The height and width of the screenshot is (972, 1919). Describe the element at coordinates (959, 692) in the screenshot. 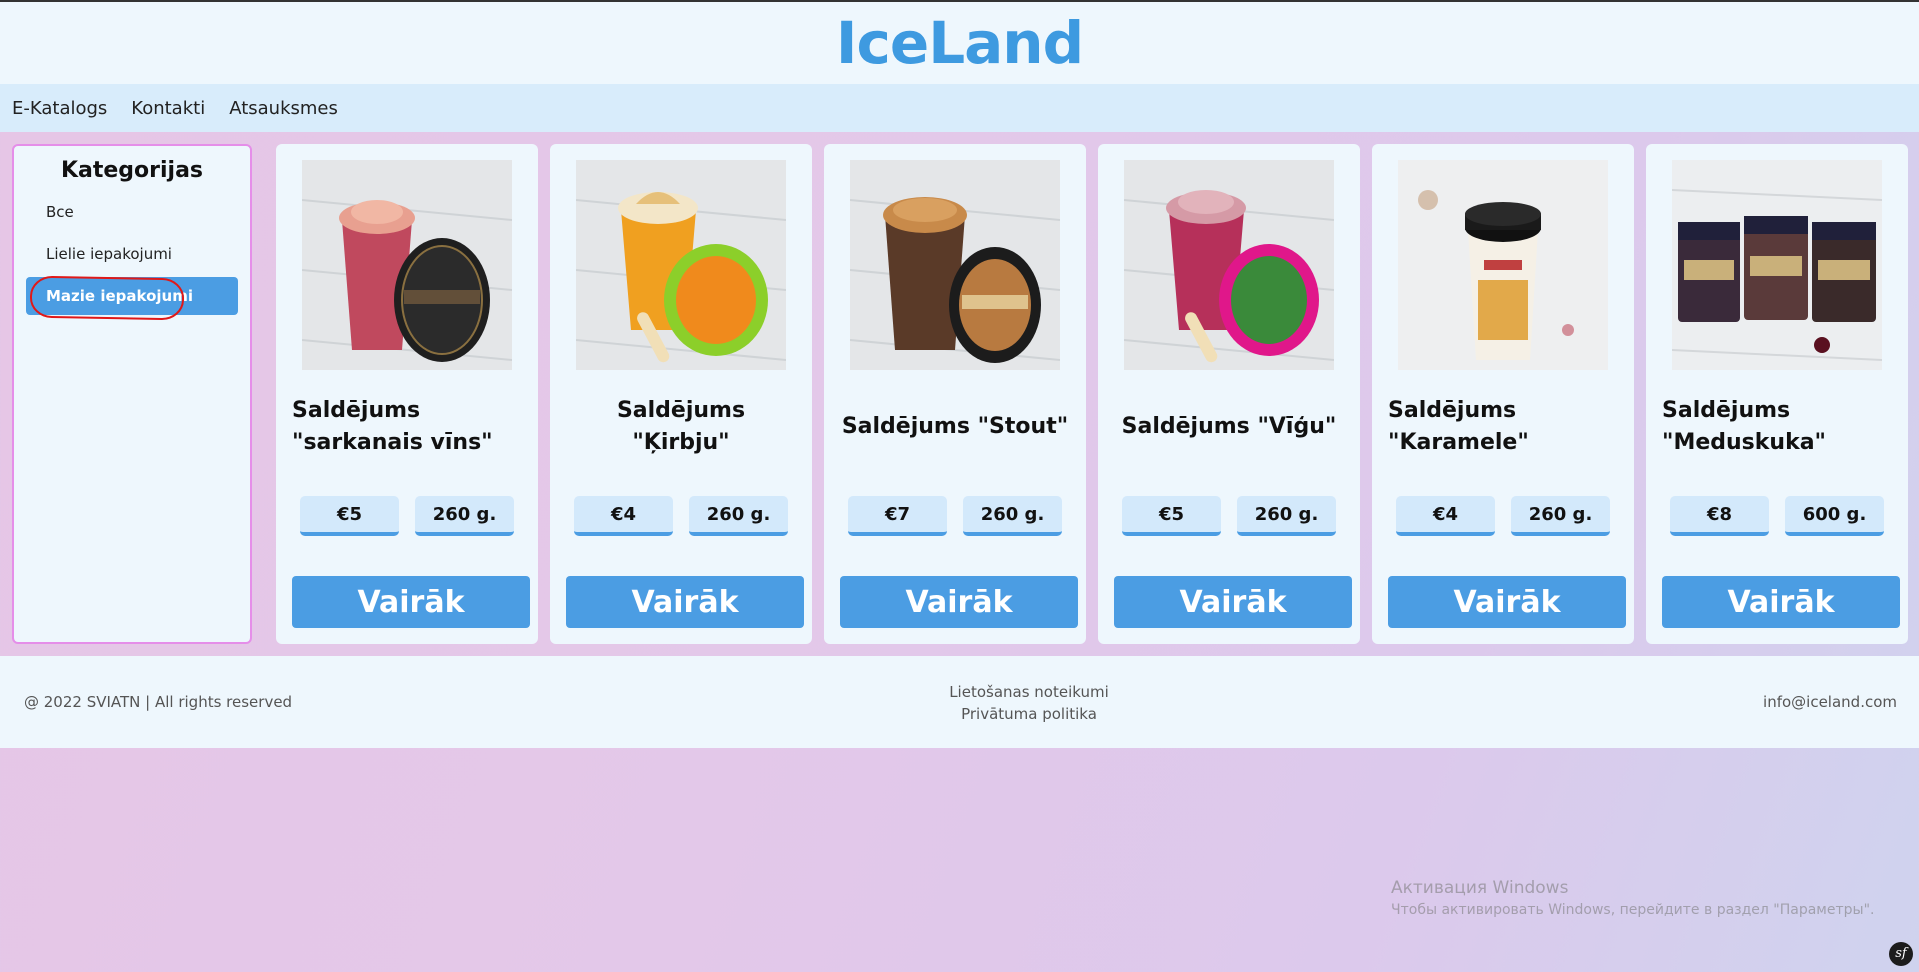

I see `terms-link: Lietošanas noteikumi` at that location.